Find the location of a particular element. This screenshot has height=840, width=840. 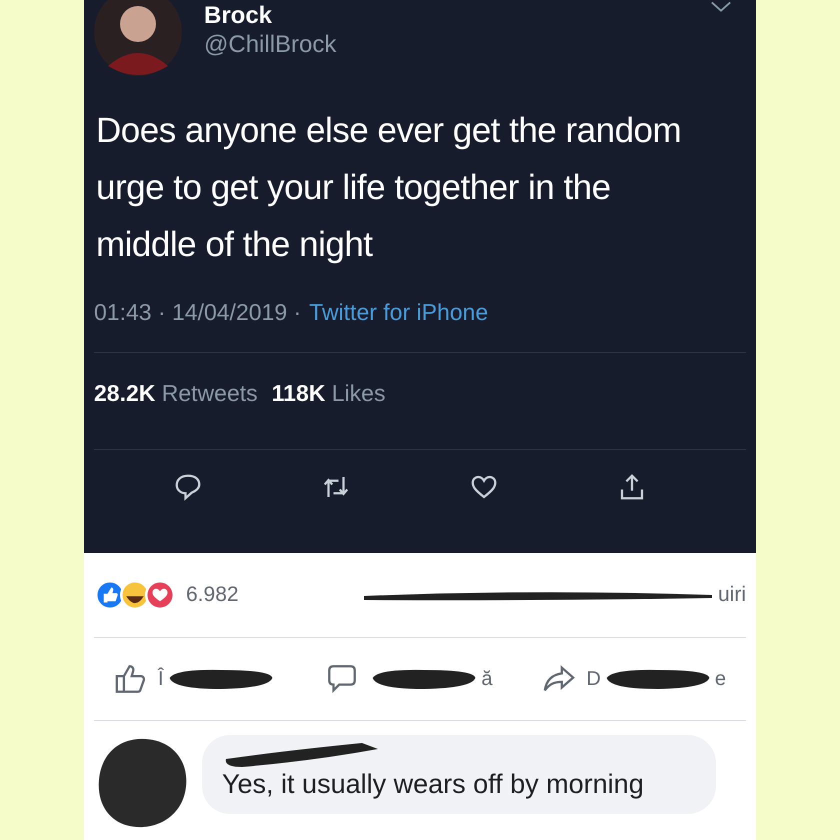

reaction-count: 6.982 is located at coordinates (212, 595).